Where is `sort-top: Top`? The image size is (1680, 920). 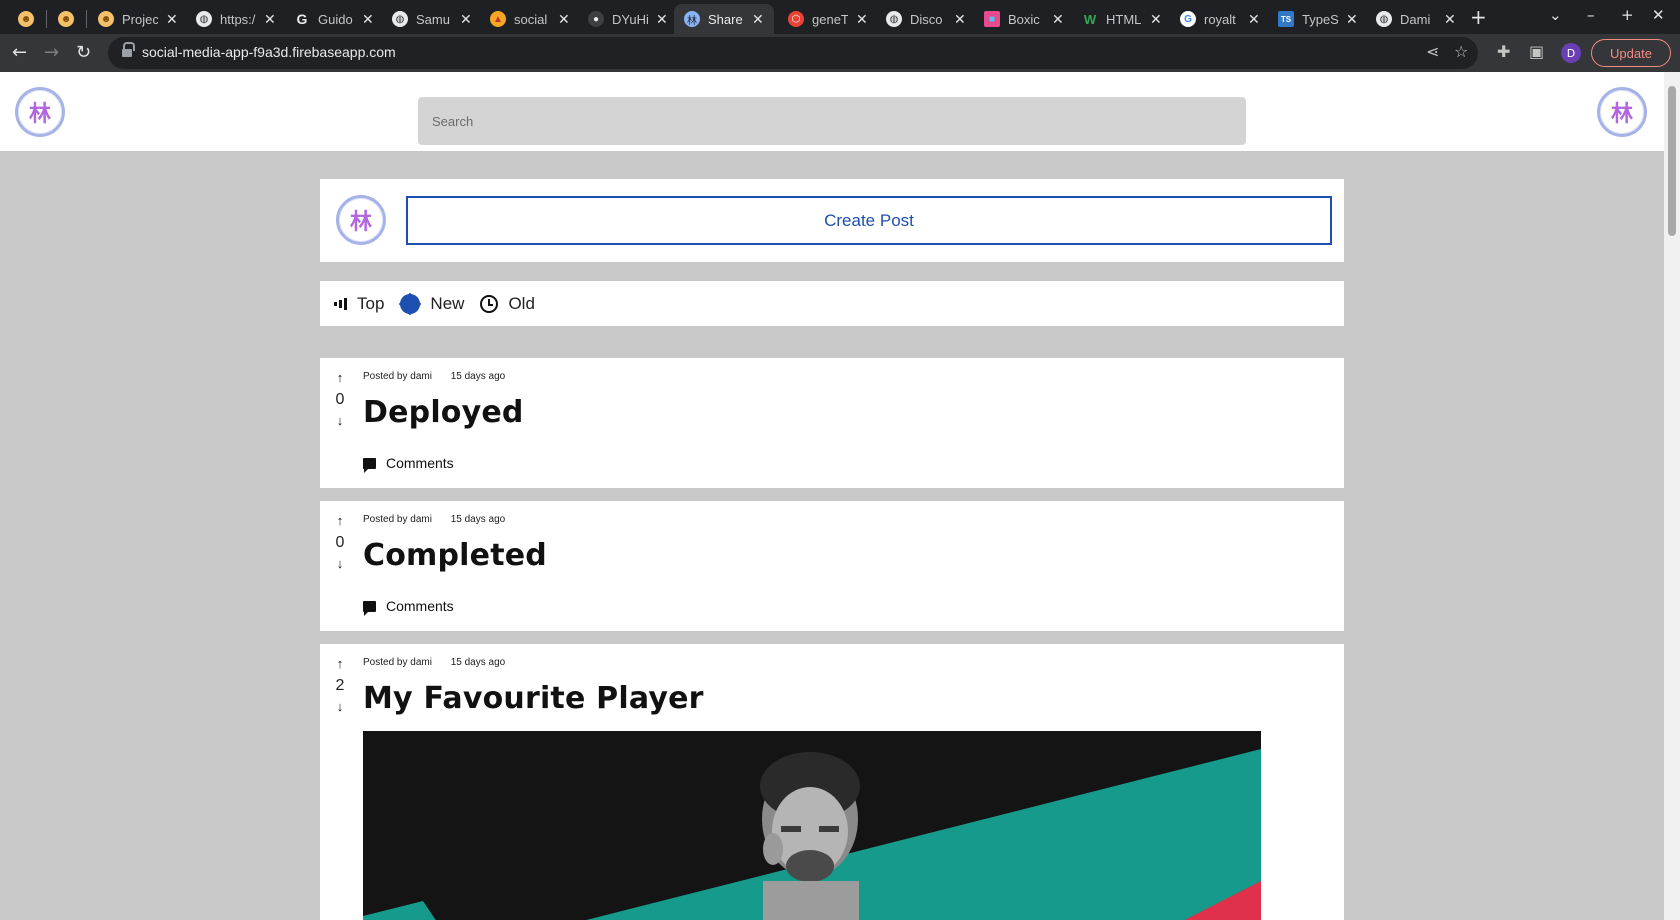
sort-top: Top is located at coordinates (359, 304).